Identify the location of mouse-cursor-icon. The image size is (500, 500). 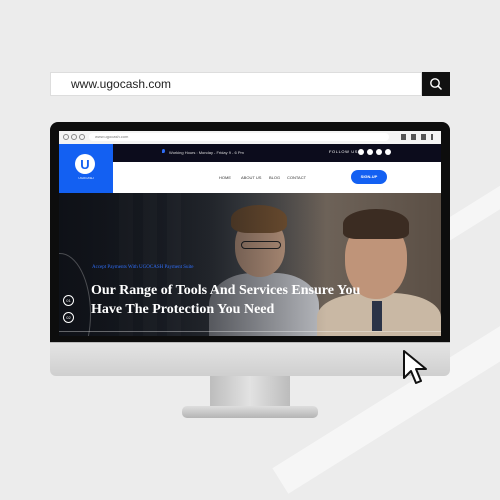
(415, 367).